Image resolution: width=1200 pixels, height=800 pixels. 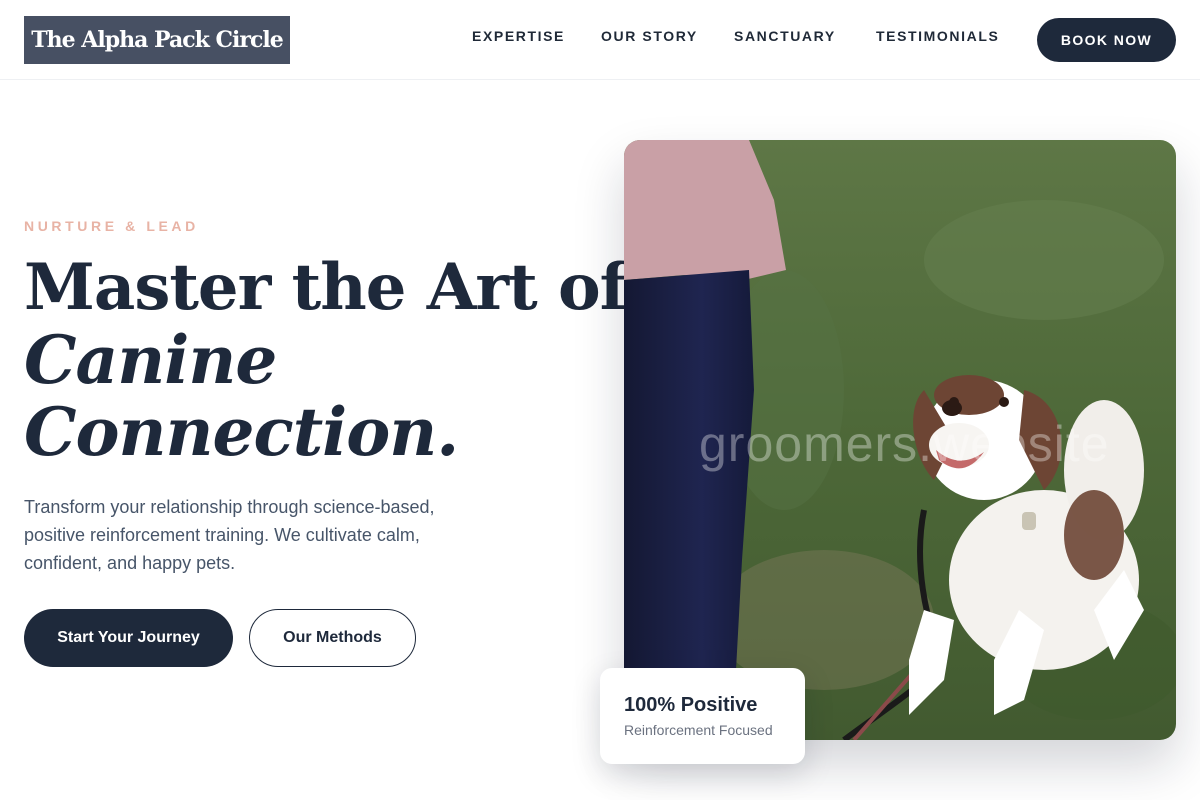 I want to click on badge-title: 100% Positive, so click(x=691, y=705).